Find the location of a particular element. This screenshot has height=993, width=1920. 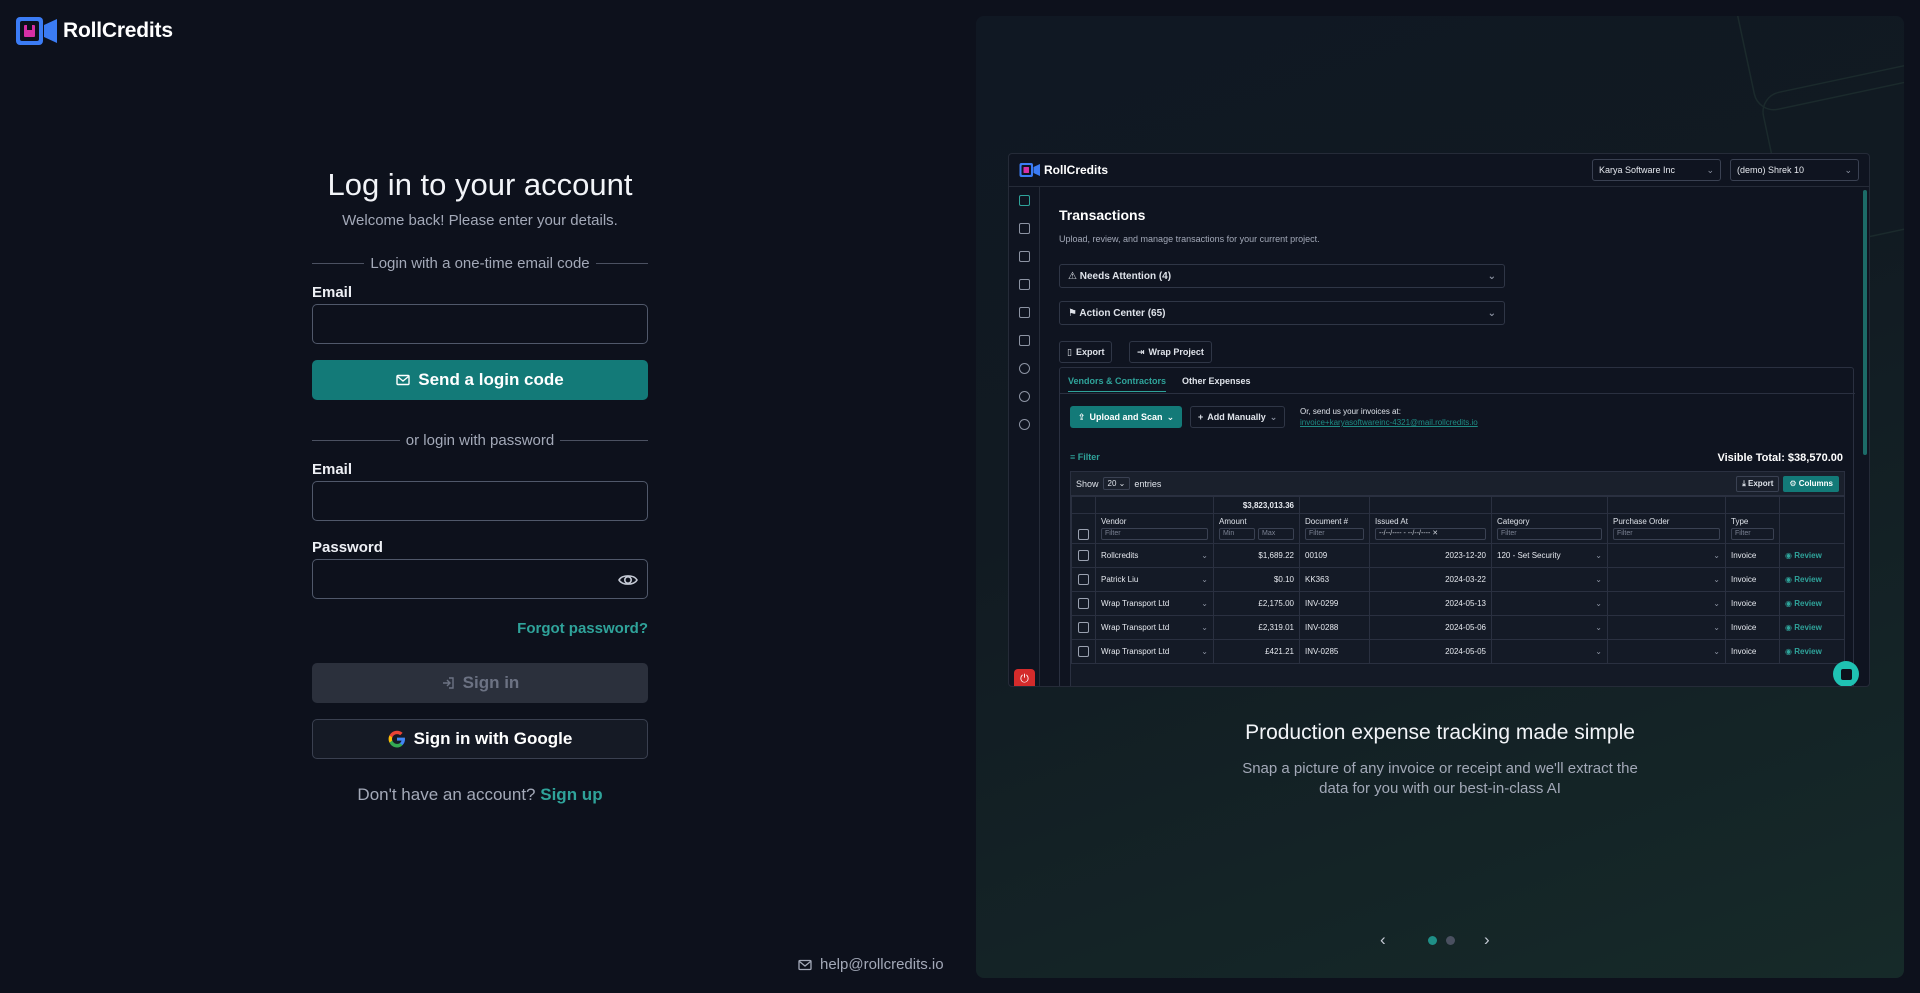

power-icon: ⏻ is located at coordinates (1024, 677).